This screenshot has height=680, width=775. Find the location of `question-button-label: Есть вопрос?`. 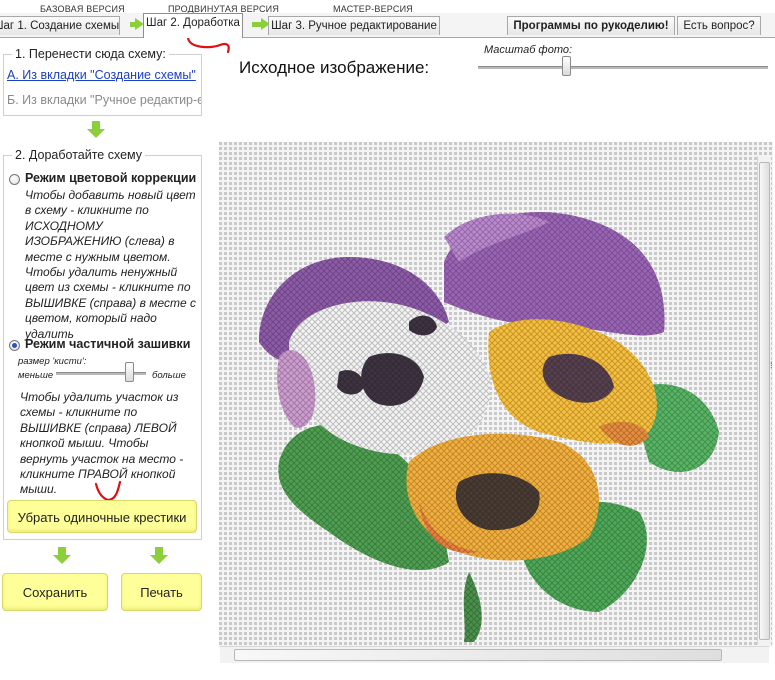

question-button-label: Есть вопрос? is located at coordinates (719, 26).